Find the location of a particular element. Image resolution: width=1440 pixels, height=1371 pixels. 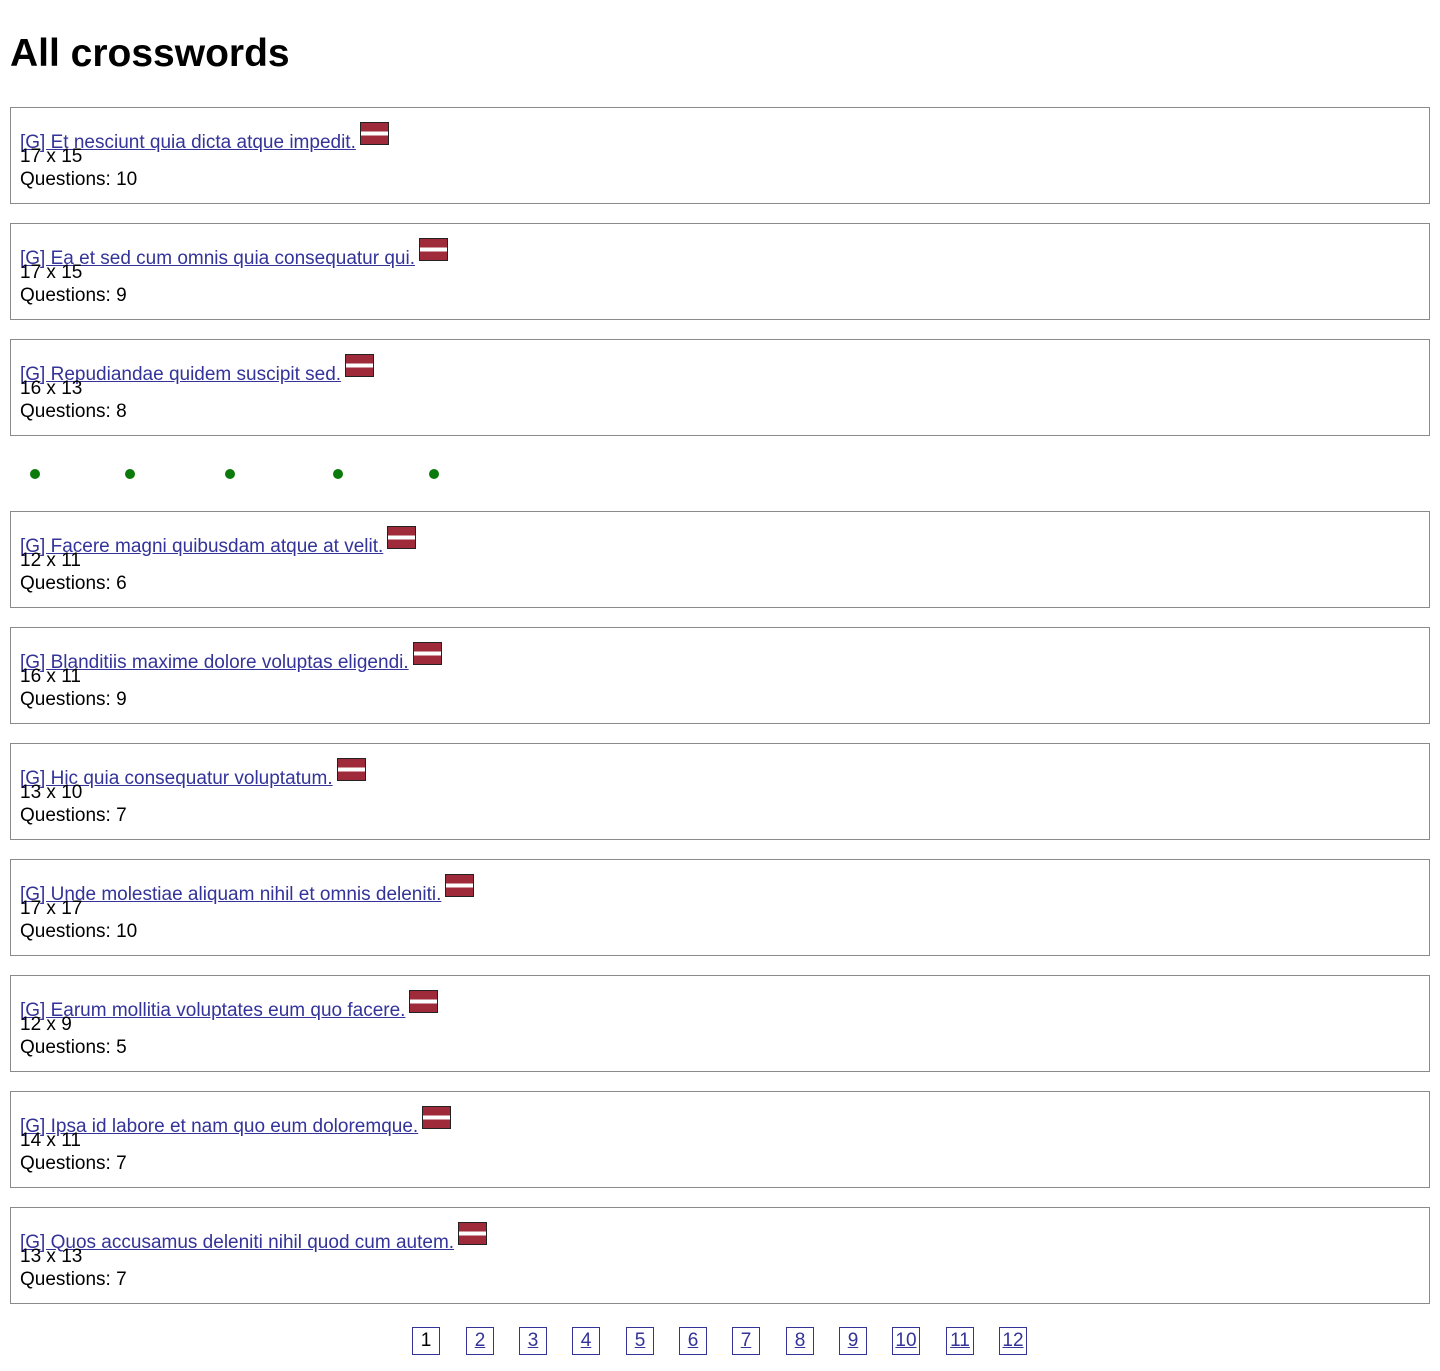

pagination-page-current: 1 is located at coordinates (426, 1341).